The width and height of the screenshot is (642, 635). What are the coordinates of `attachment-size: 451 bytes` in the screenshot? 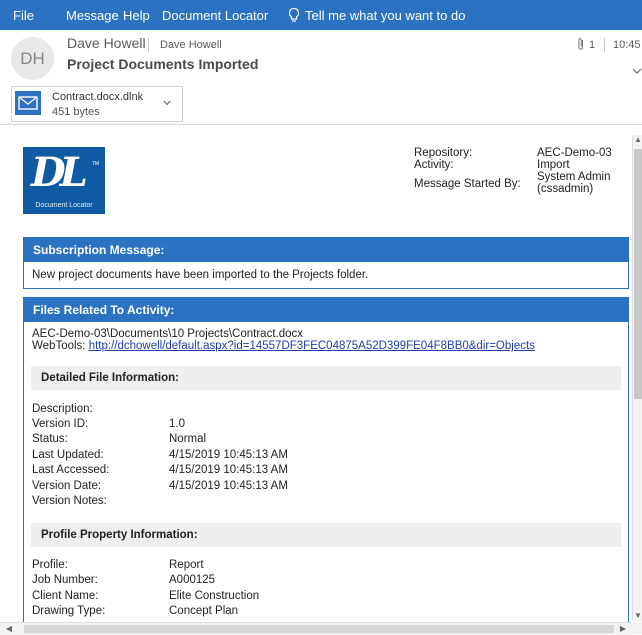 It's located at (76, 112).